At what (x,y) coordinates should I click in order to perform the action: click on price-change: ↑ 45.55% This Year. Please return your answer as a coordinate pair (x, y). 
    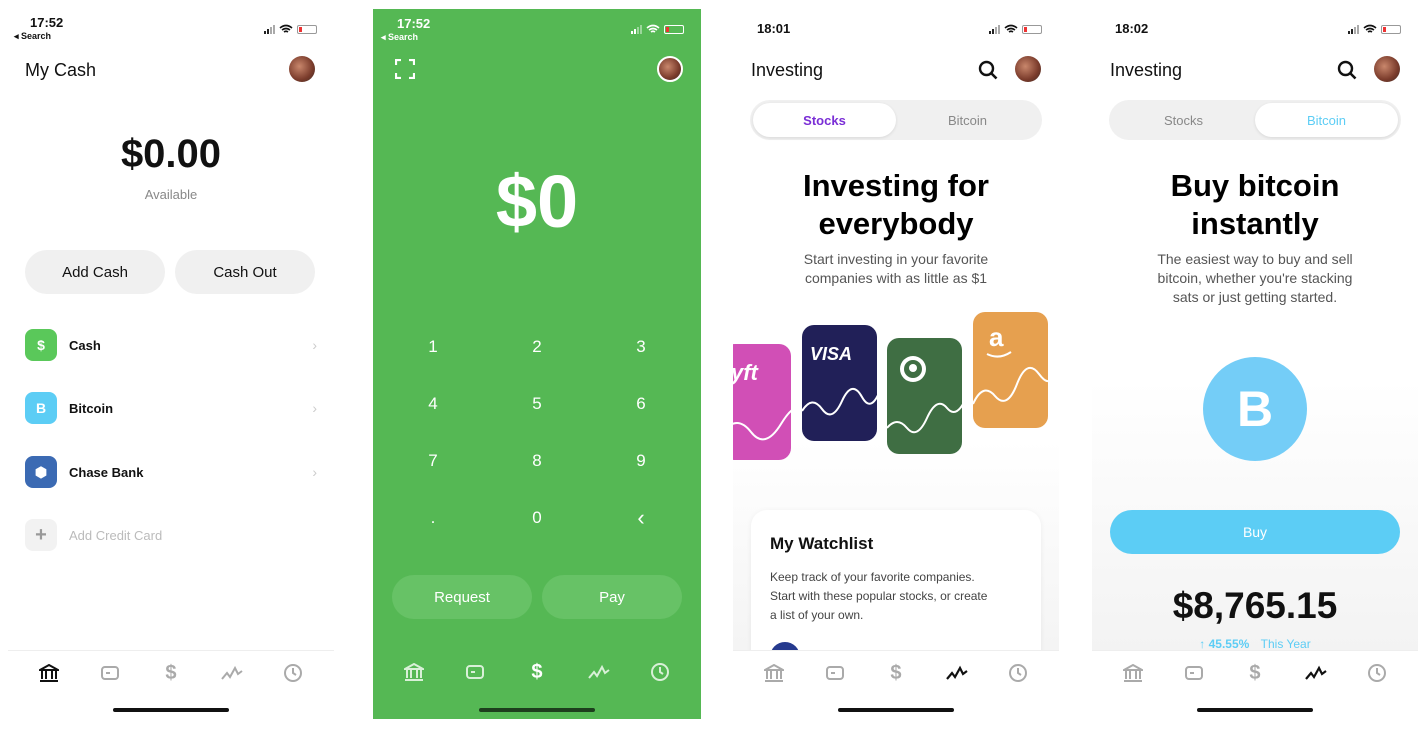
    Looking at the image, I should click on (1255, 644).